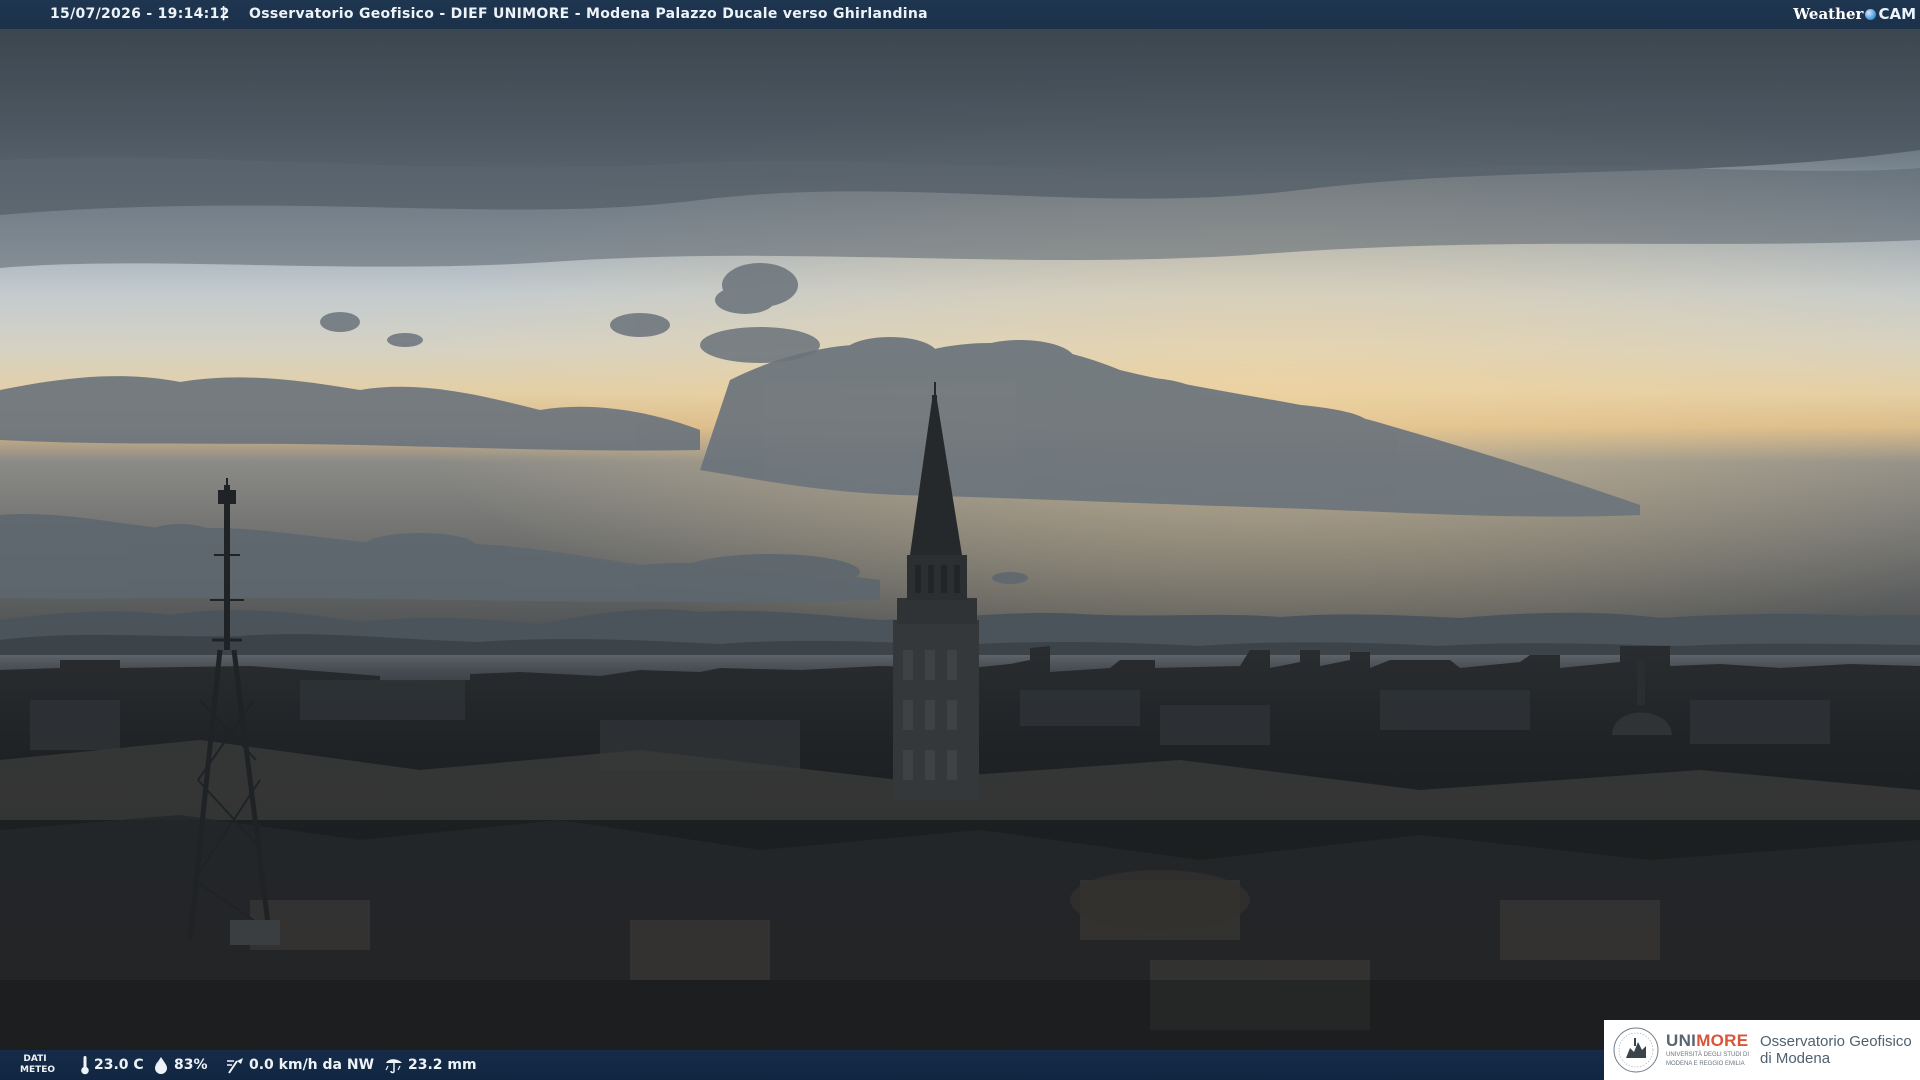 The width and height of the screenshot is (1920, 1080). What do you see at coordinates (38, 1064) in the screenshot?
I see `weather-data-label: DATI METEO` at bounding box center [38, 1064].